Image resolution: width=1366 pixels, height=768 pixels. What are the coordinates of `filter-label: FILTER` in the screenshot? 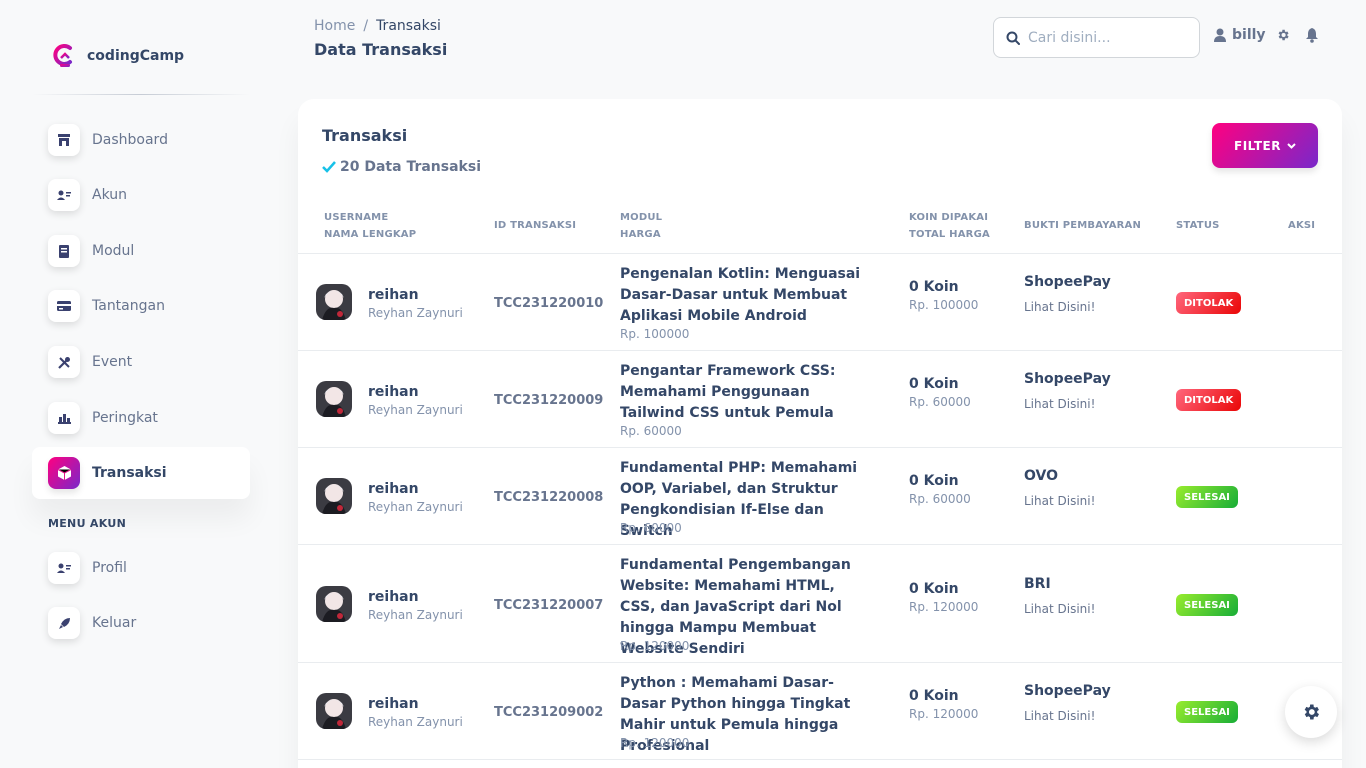 It's located at (1257, 145).